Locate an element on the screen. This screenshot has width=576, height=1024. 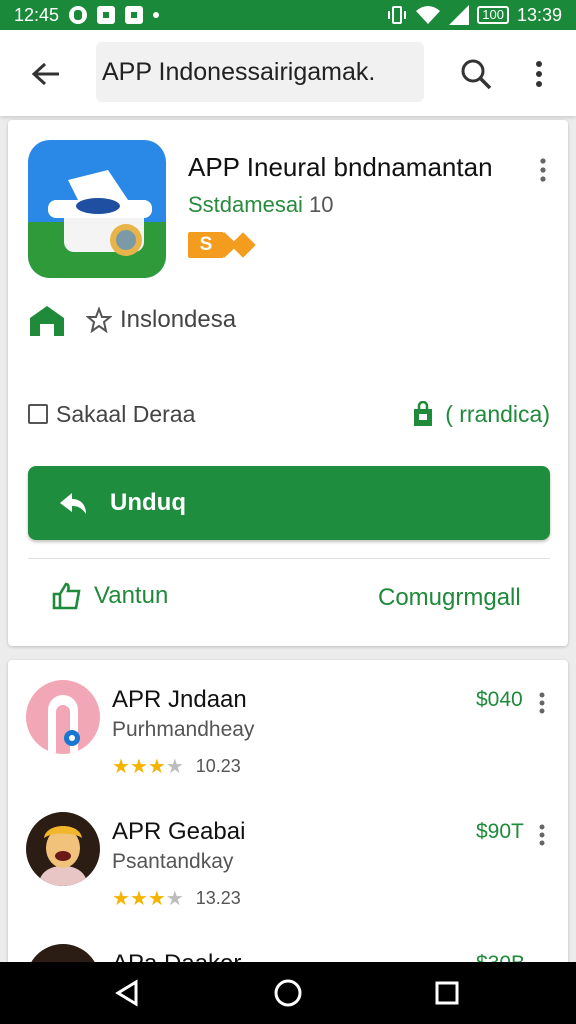
list-item-title: APR Jndaan is located at coordinates (179, 699).